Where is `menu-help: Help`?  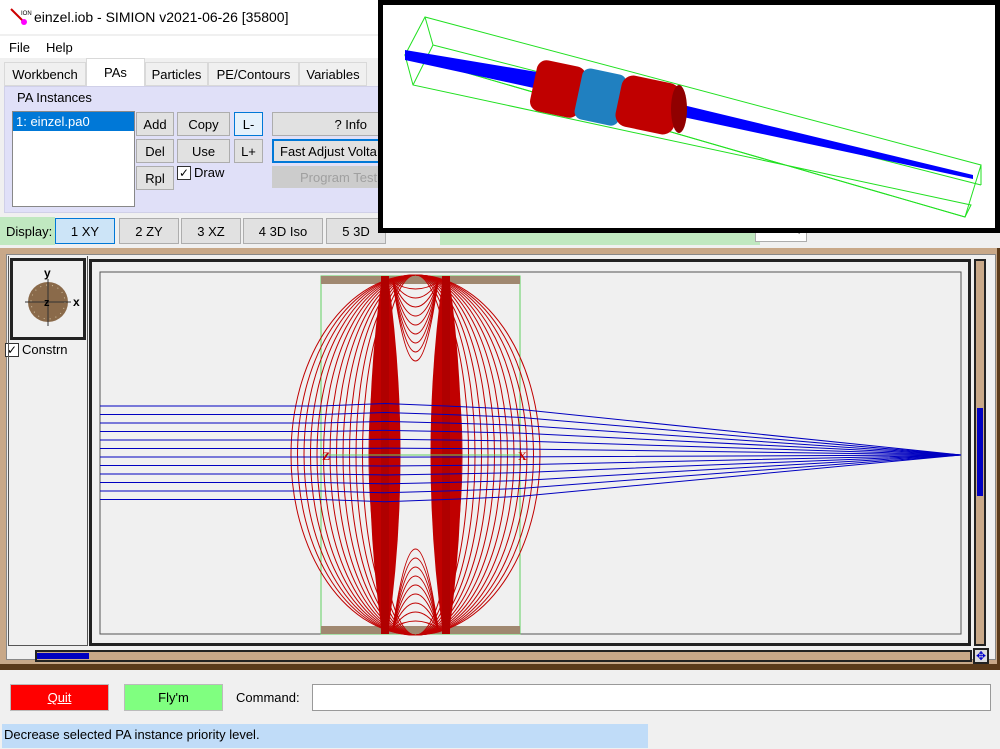
menu-help: Help is located at coordinates (59, 47).